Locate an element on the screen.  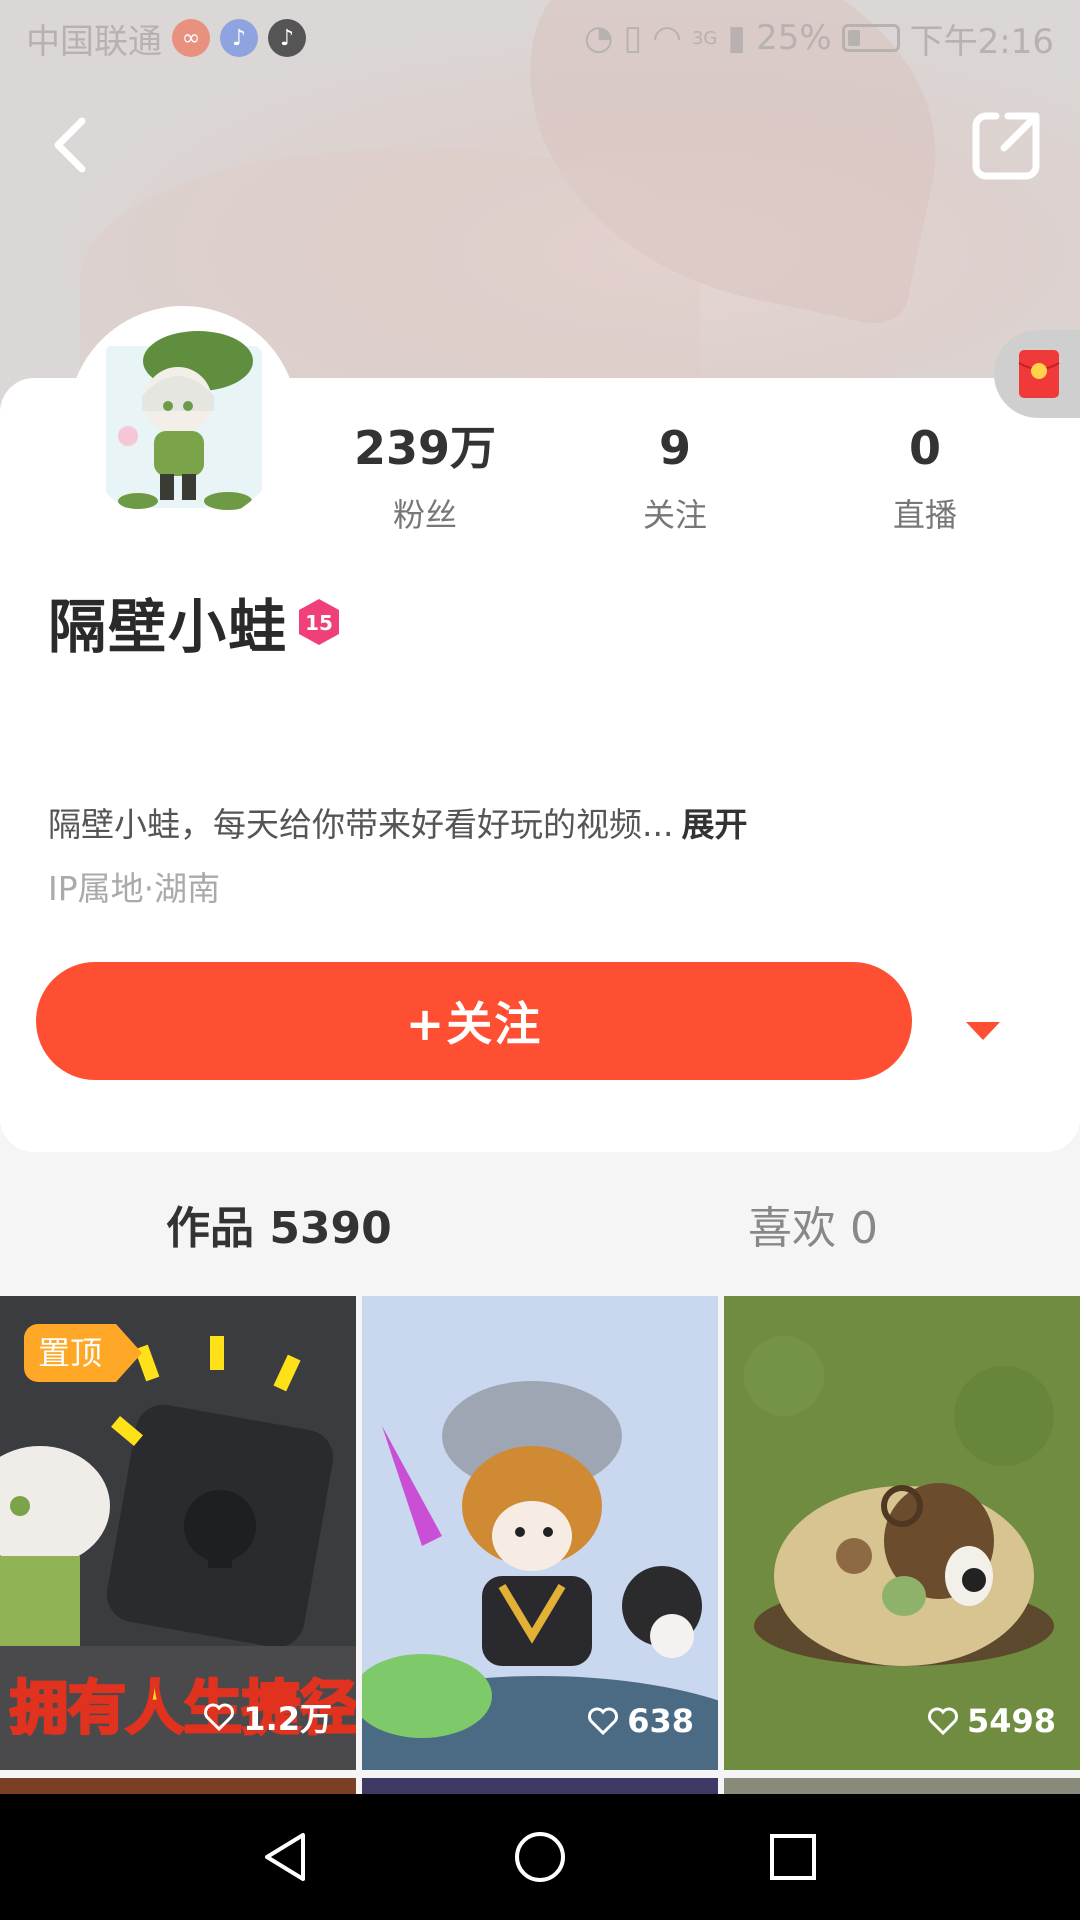
nav-recents-icon is located at coordinates (793, 1857).